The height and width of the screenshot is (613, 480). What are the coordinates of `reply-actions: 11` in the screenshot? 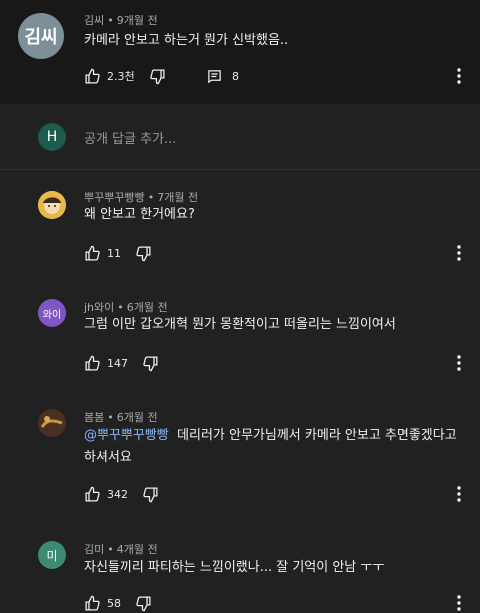 It's located at (118, 253).